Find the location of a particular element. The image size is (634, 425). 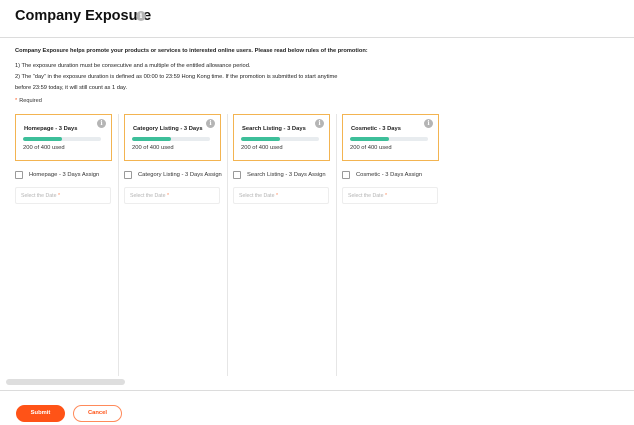

form-footer: Submit Cancel is located at coordinates (317, 407).